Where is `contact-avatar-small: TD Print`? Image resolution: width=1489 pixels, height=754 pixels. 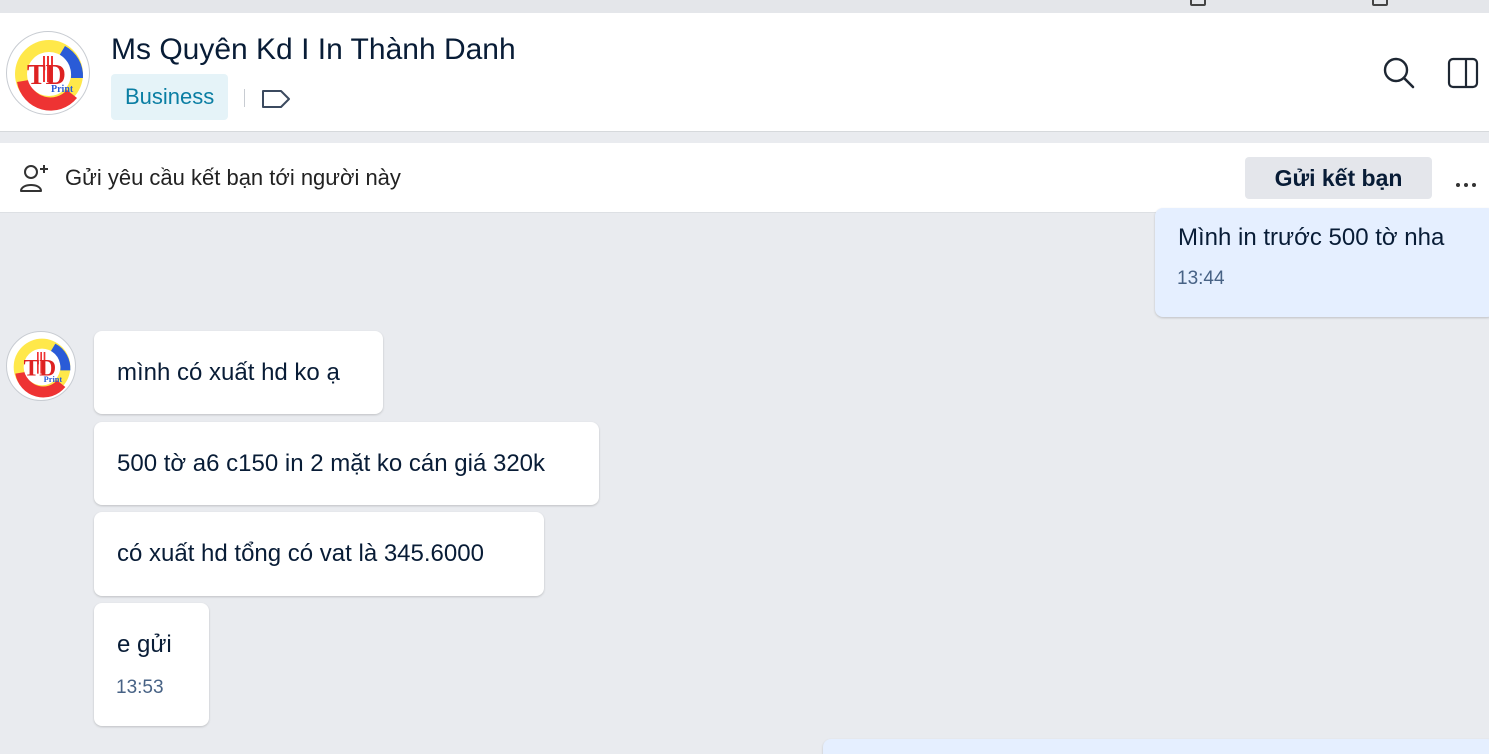
contact-avatar-small: TD Print is located at coordinates (41, 366).